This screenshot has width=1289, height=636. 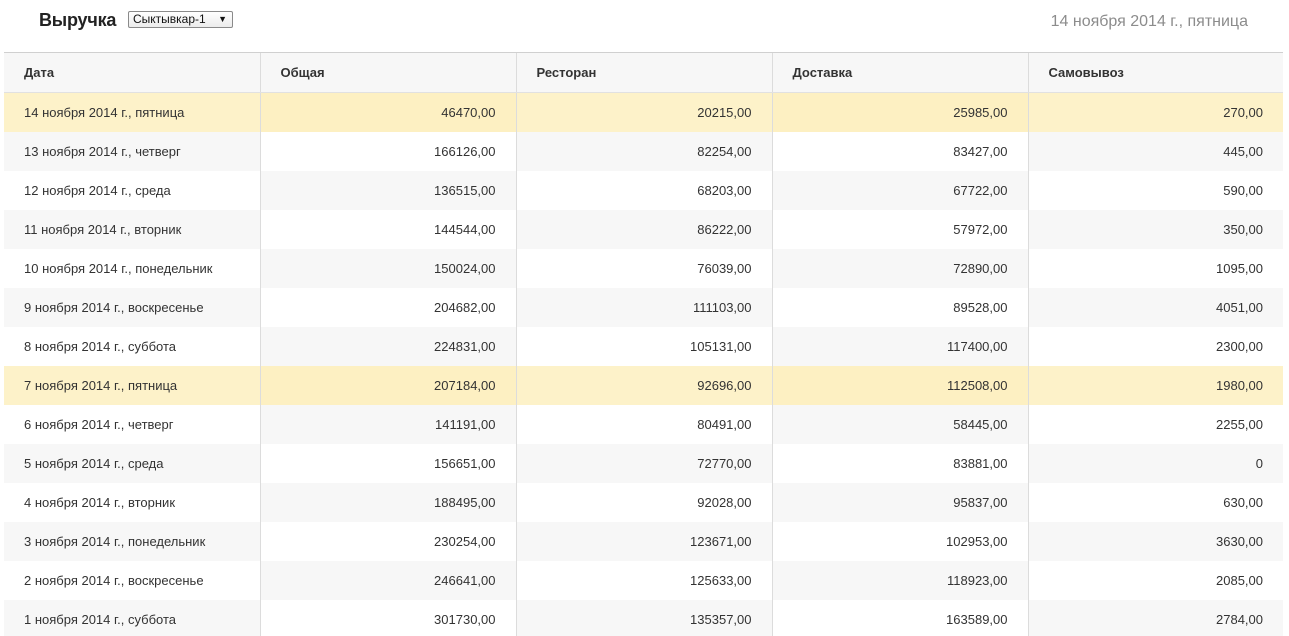 I want to click on cell-restaurant: 82254,00, so click(x=644, y=151).